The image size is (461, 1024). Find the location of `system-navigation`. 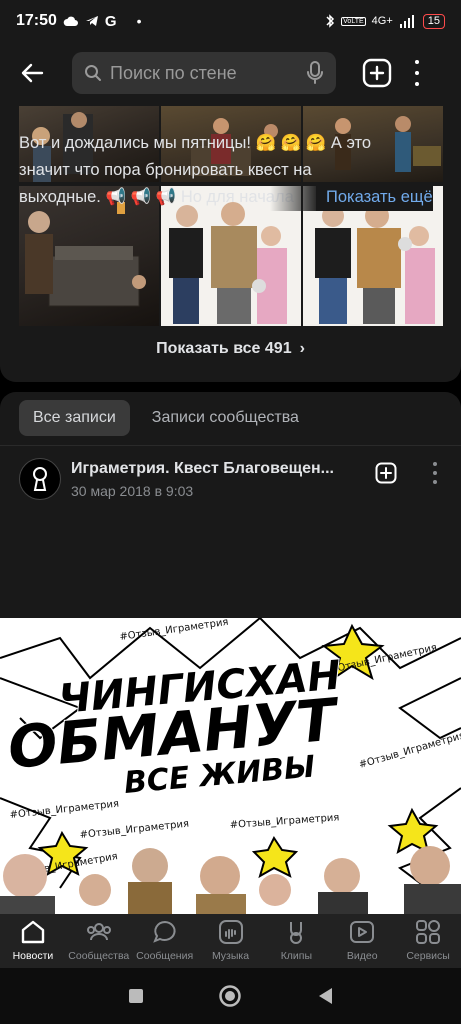

system-navigation is located at coordinates (230, 996).